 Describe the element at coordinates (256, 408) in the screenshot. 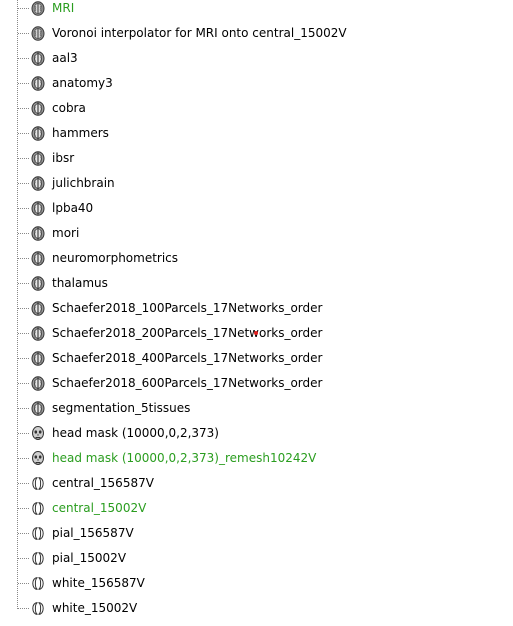

I see `tree-item: segmentation_5tissues` at that location.